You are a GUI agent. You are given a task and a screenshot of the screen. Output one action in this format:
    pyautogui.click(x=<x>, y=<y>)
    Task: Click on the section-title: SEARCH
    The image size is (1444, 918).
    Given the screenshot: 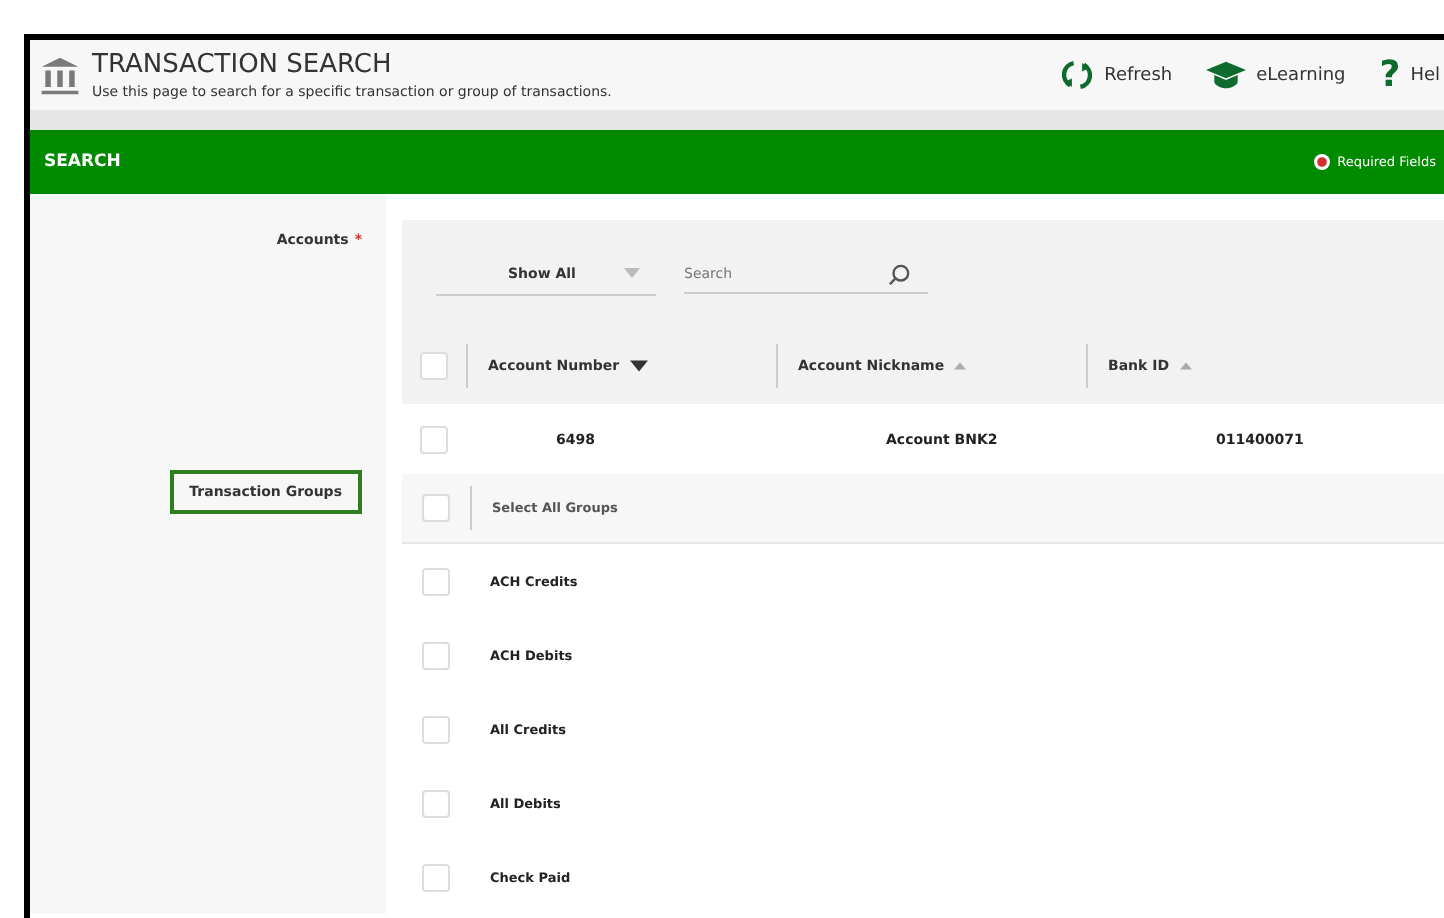 What is the action you would take?
    pyautogui.click(x=82, y=162)
    